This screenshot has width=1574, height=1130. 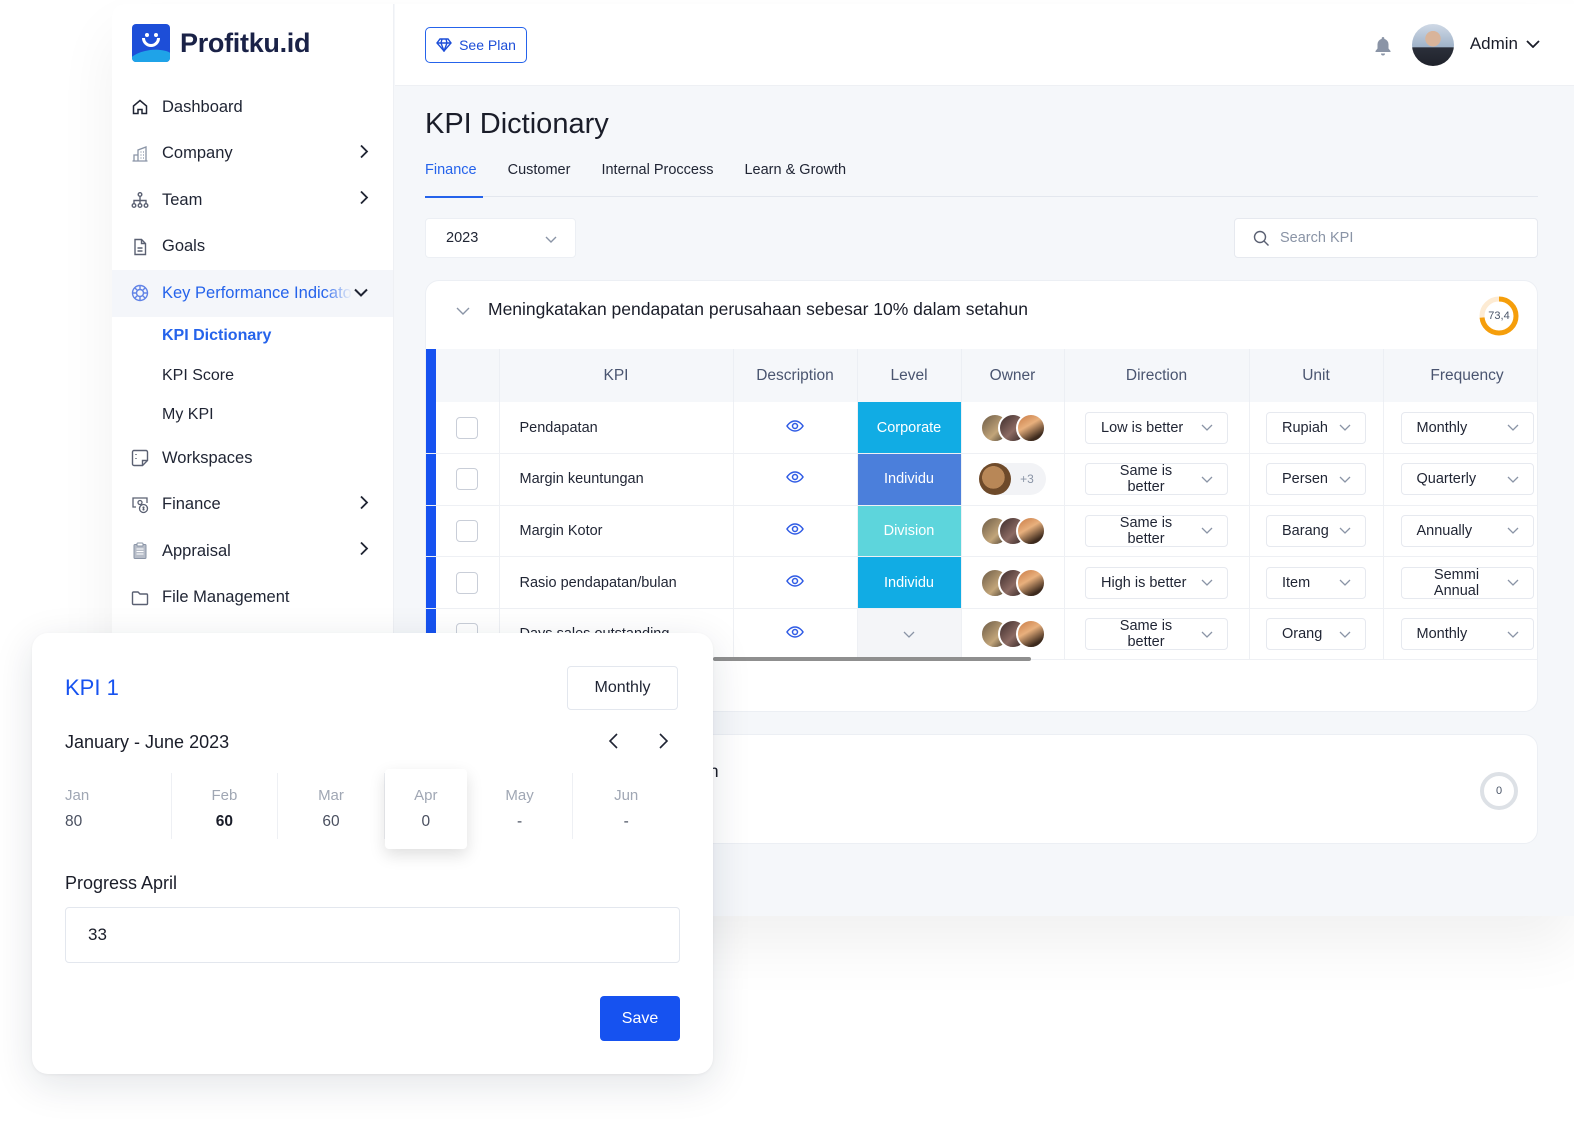 I want to click on month-cell-may: May -, so click(x=520, y=806).